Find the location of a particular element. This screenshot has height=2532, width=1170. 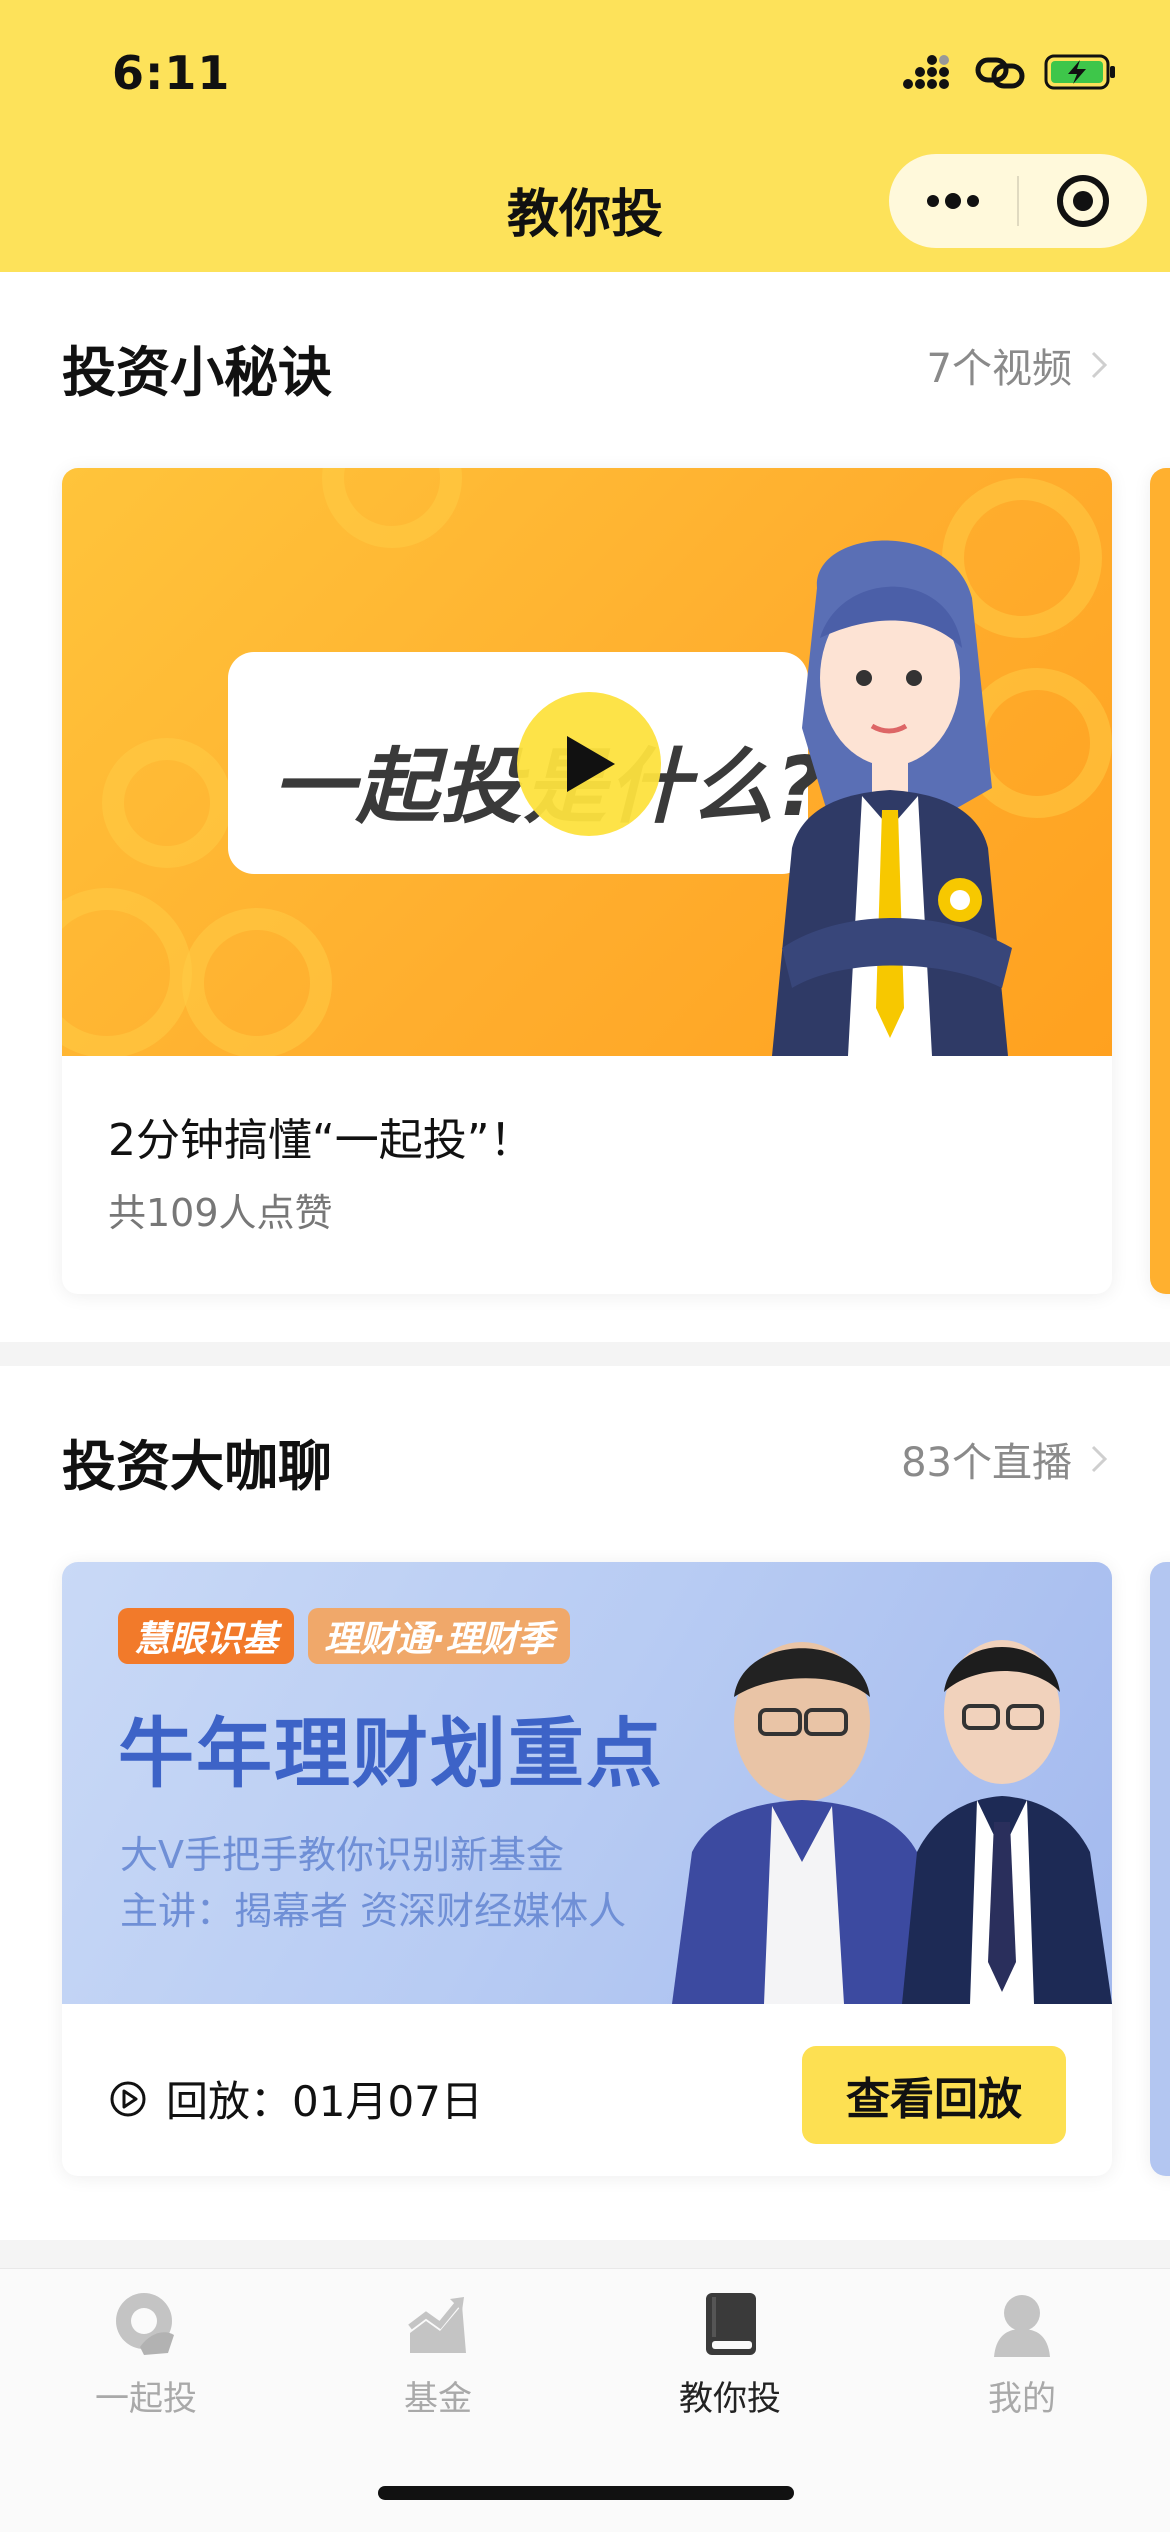

close-button is located at coordinates (1083, 201).